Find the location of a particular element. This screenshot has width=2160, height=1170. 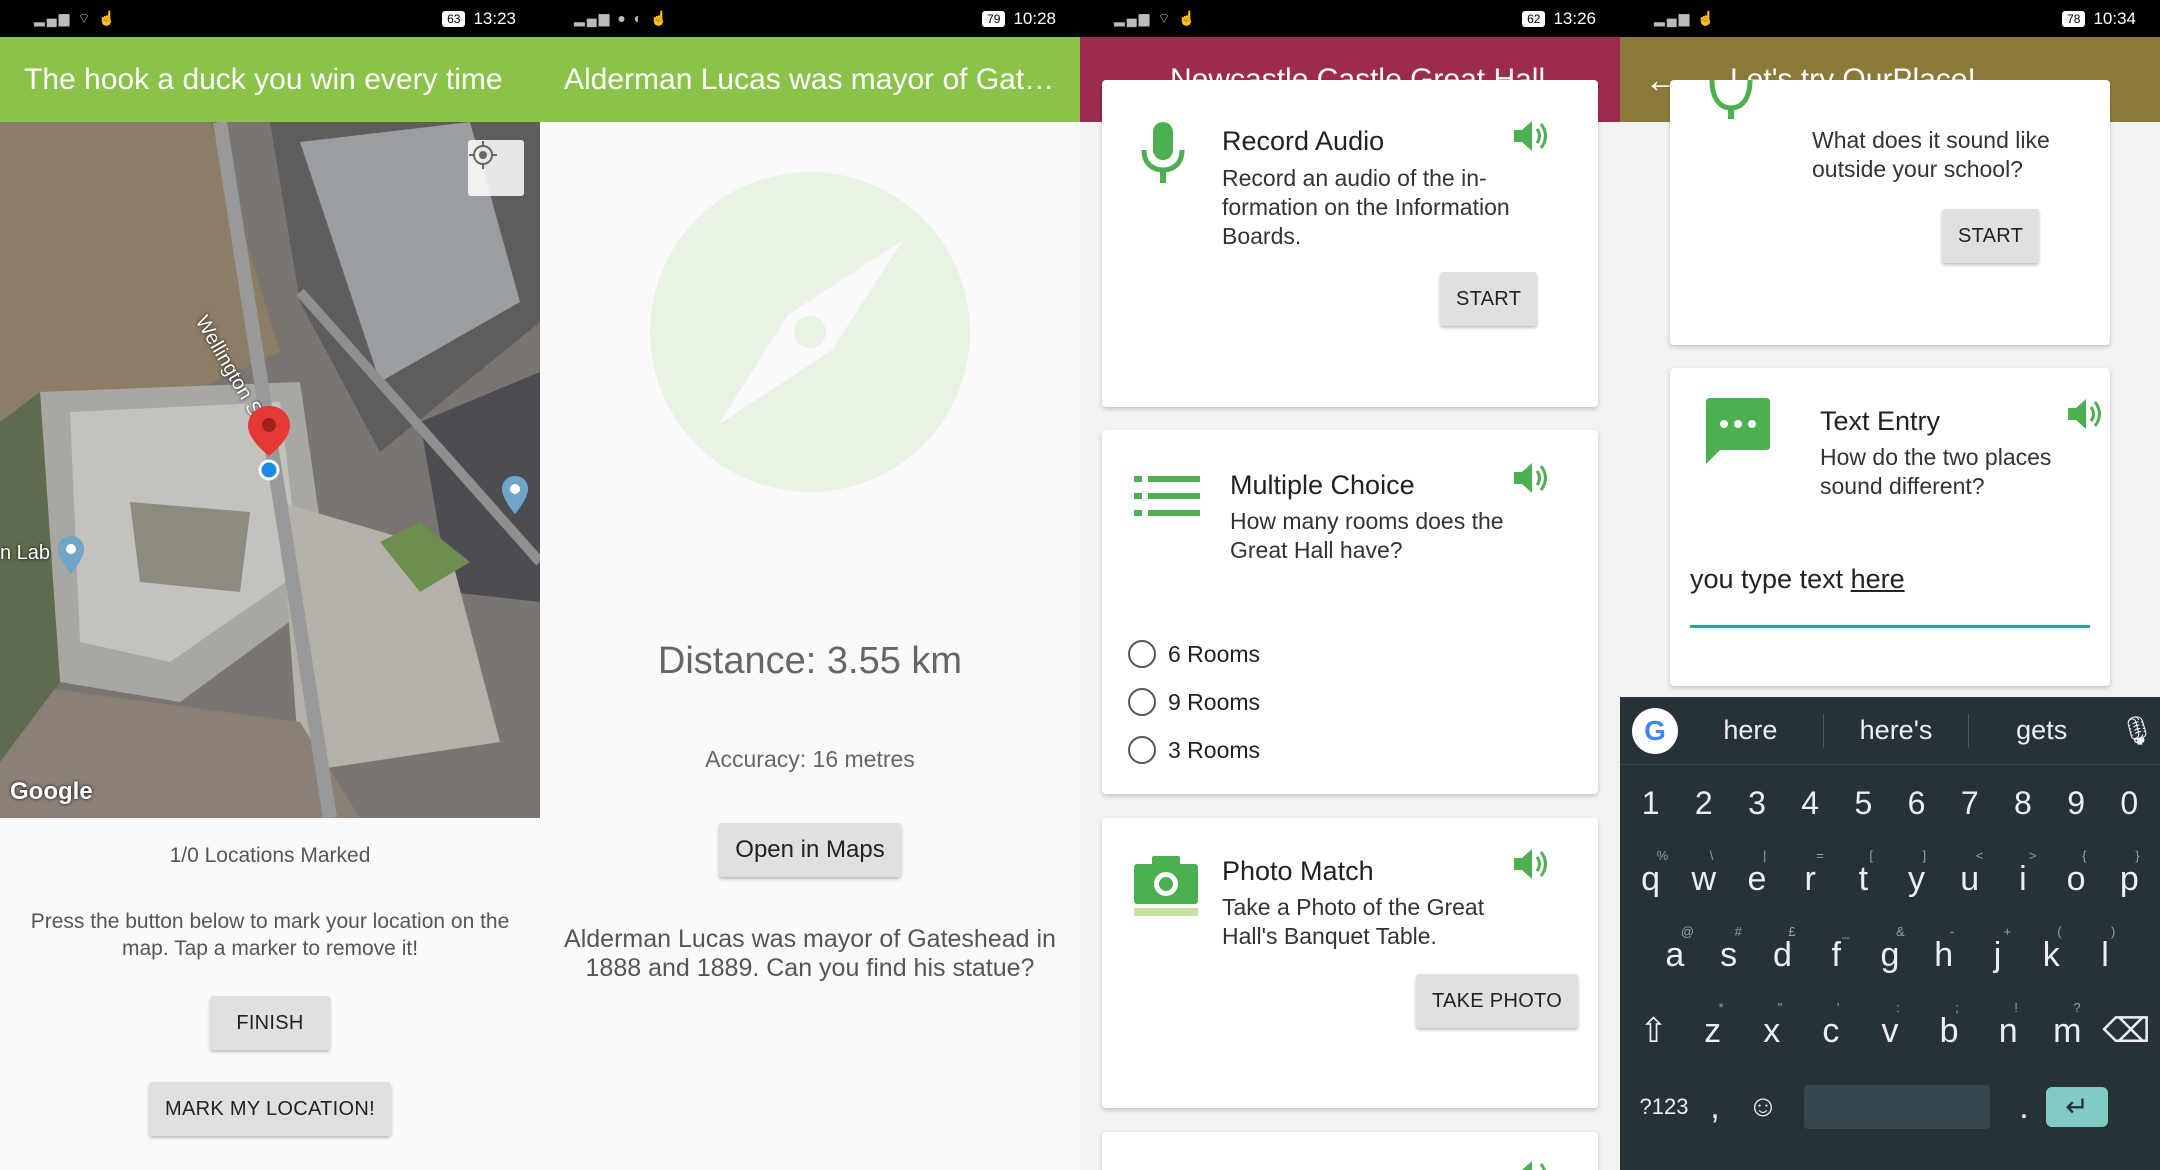

key-label: 7 is located at coordinates (1969, 802).